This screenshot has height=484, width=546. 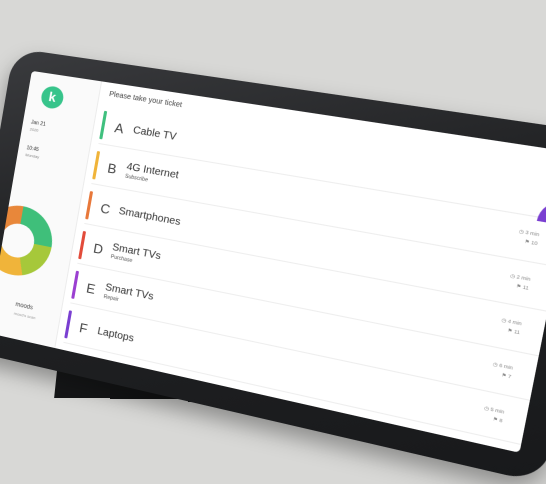 I want to click on ticket-service-name: Smartphones, so click(x=149, y=216).